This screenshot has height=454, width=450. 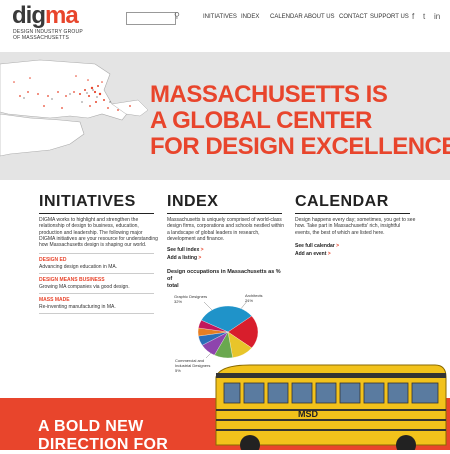 What do you see at coordinates (353, 17) in the screenshot?
I see `nav-contact: CONTACT` at bounding box center [353, 17].